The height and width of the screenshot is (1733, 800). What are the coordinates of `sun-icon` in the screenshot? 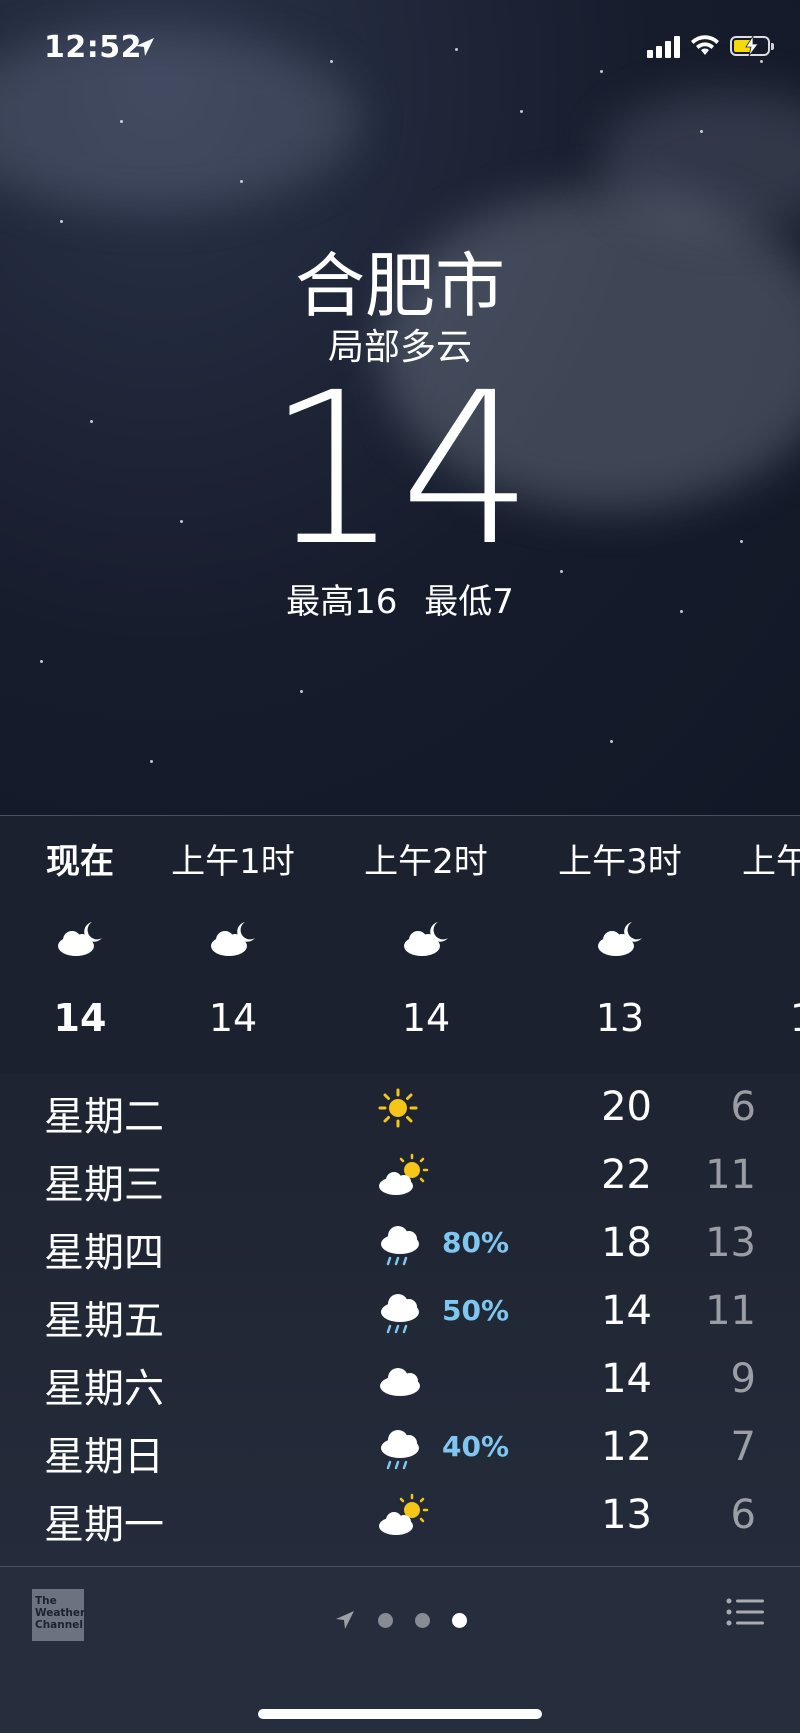 It's located at (398, 1108).